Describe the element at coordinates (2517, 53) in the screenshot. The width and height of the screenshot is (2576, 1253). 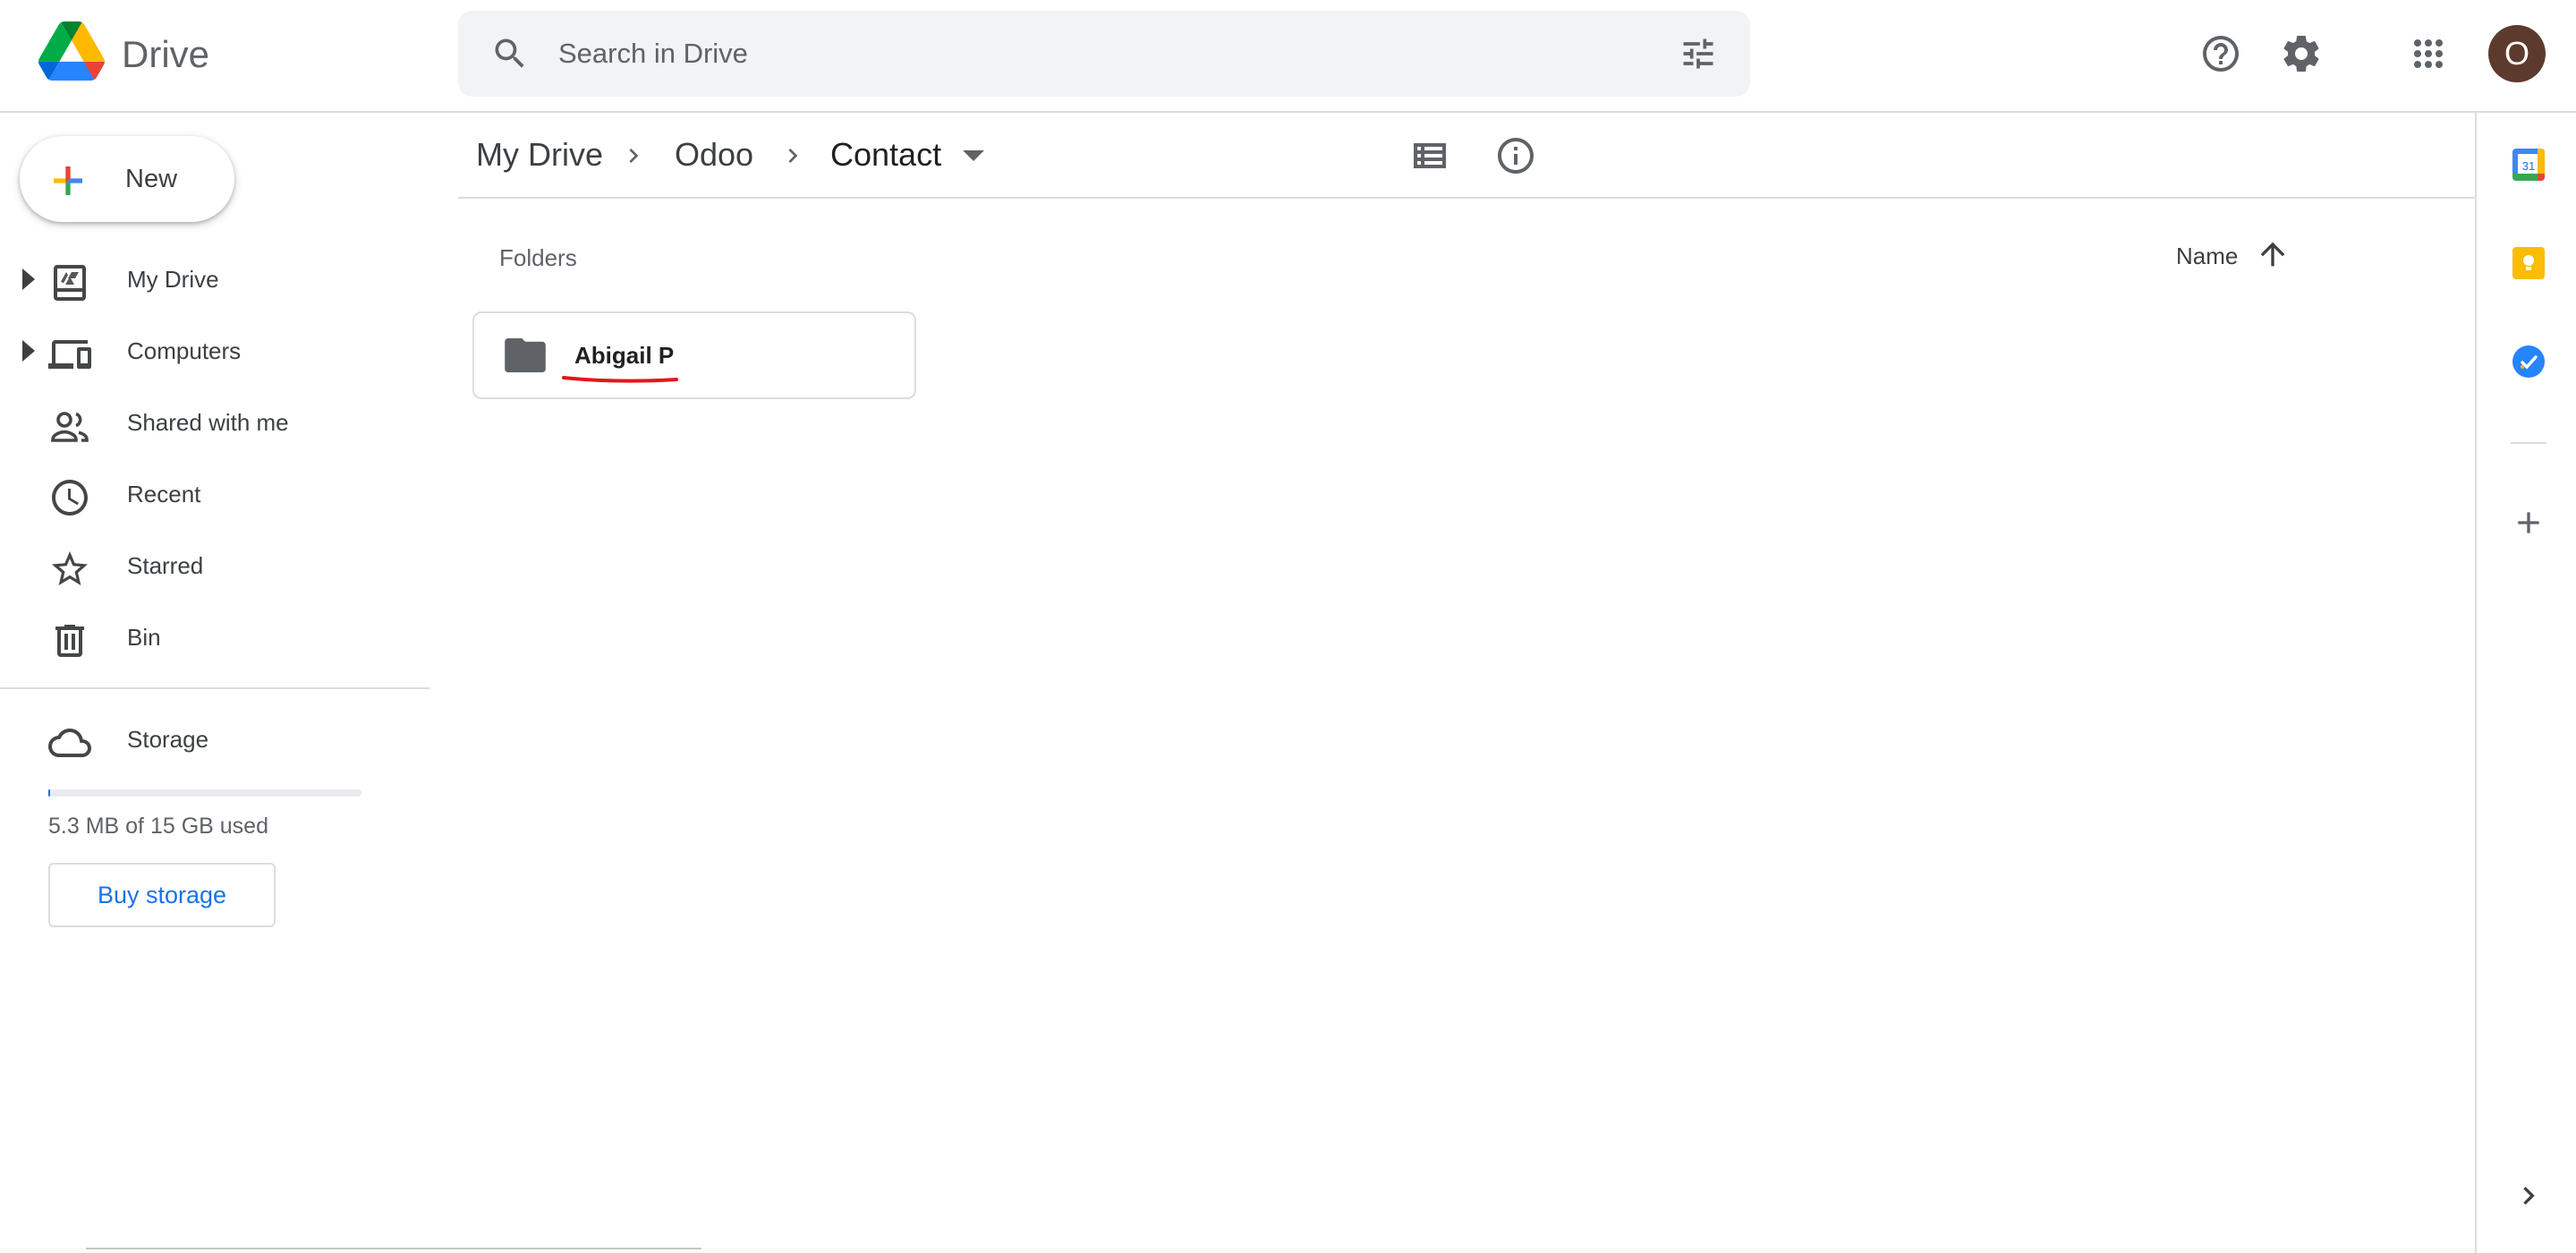
I see `account-avatar: O` at that location.